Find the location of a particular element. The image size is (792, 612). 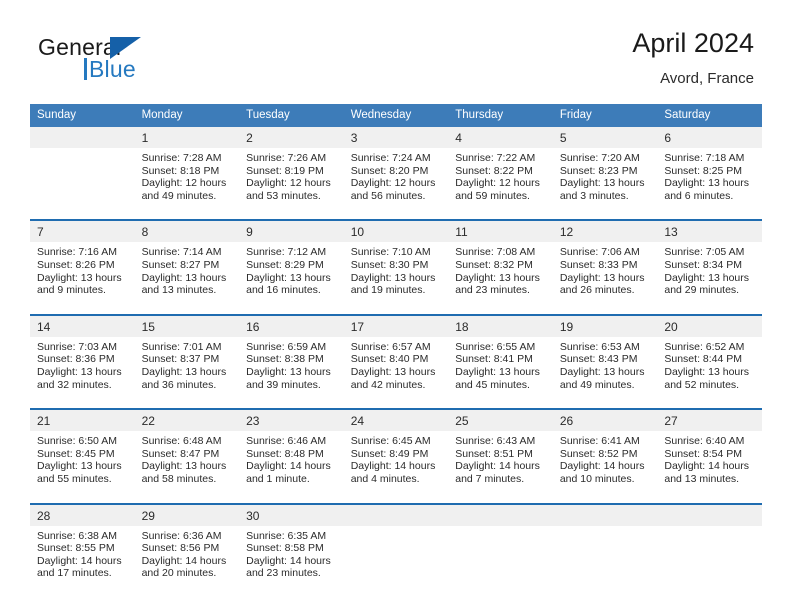

day-number: 10 is located at coordinates (396, 232).